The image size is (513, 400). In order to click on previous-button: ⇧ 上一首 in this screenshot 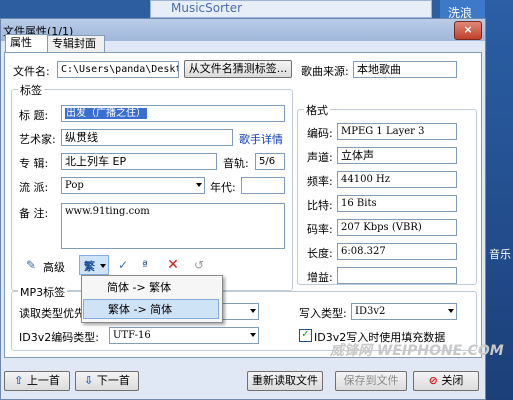, I will do `click(37, 381)`.